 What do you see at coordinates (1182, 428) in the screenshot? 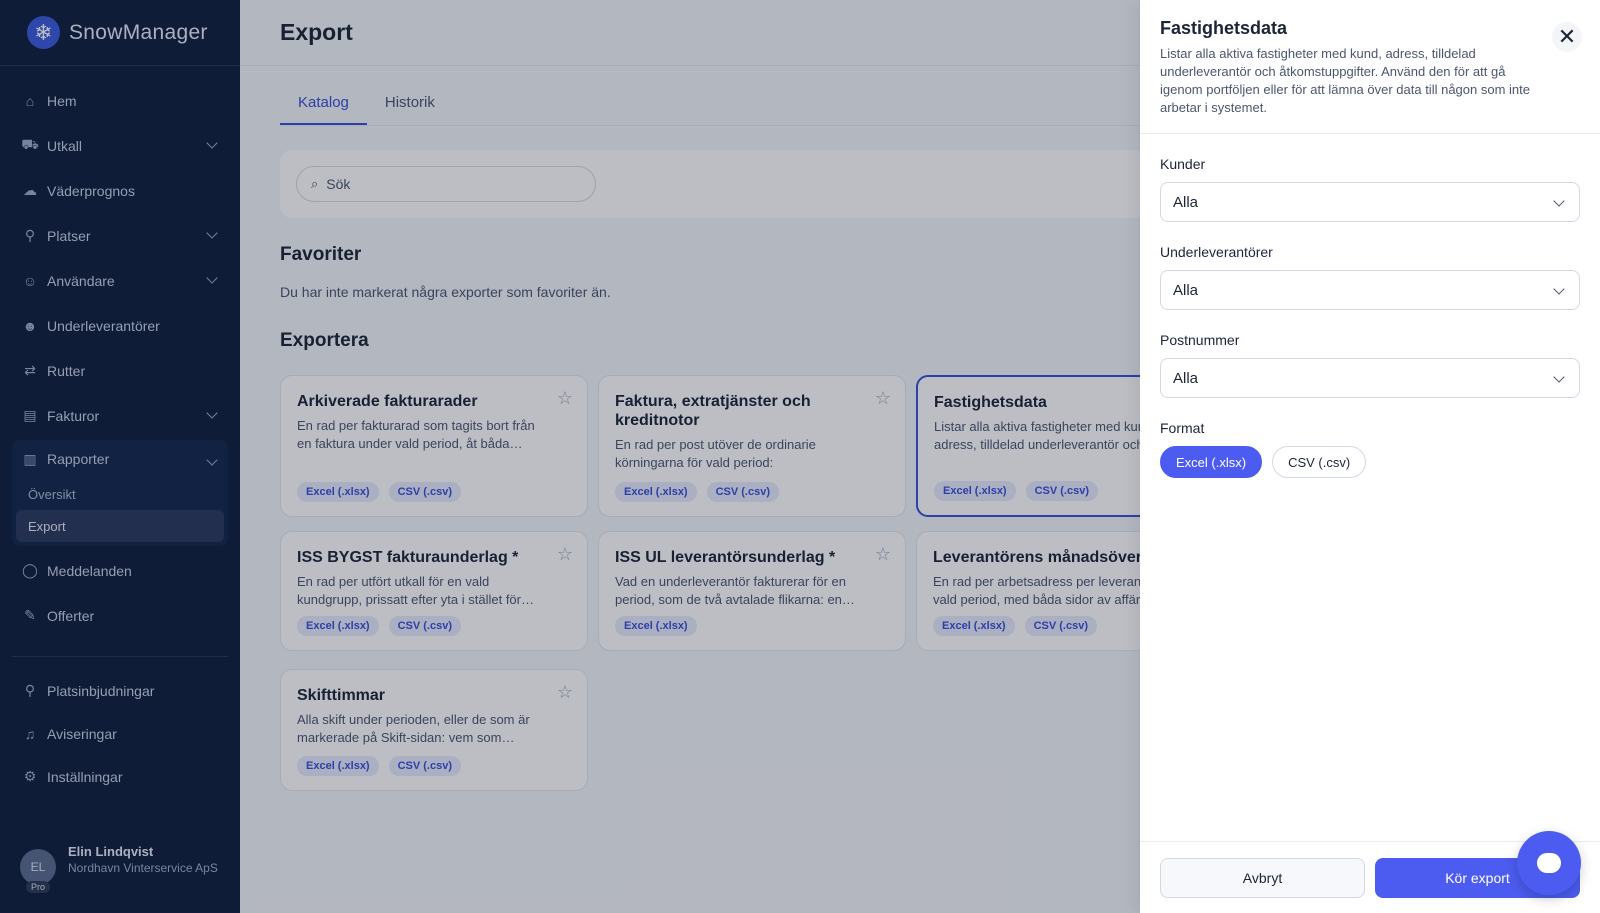
I see `field-label: Format` at bounding box center [1182, 428].